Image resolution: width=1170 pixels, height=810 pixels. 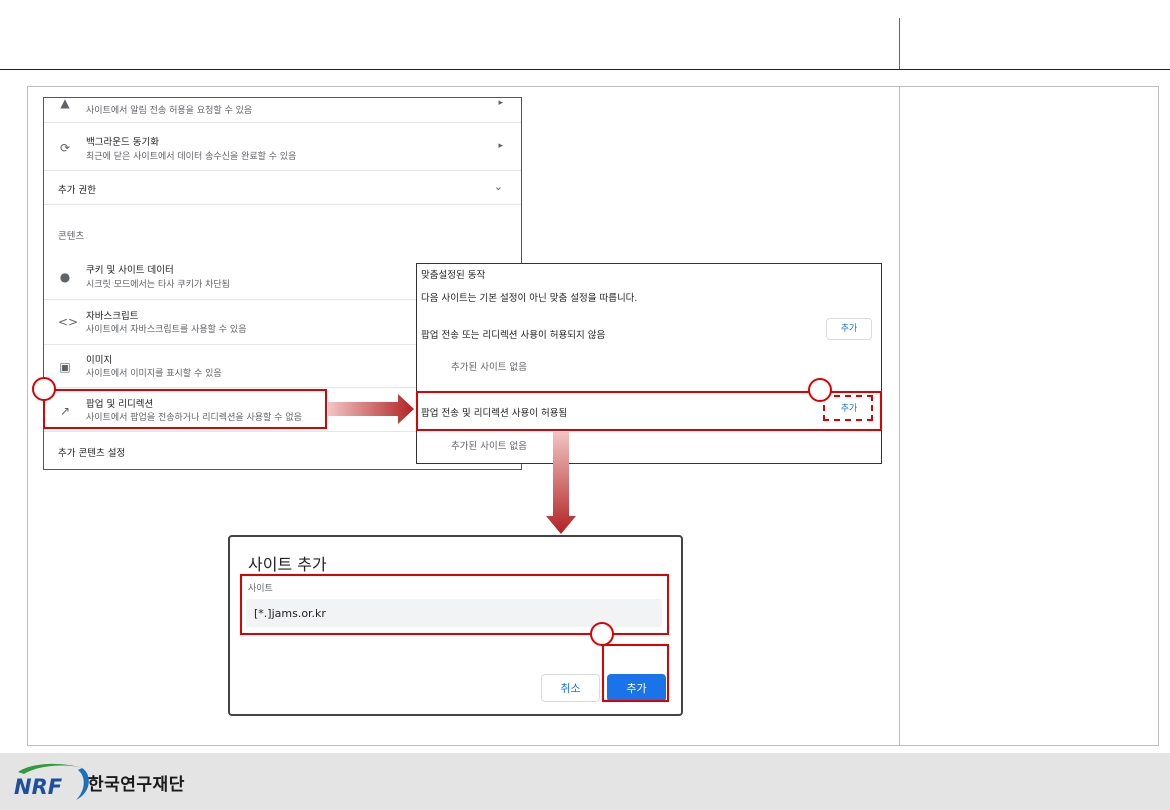 I want to click on annotation-connector, so click(x=597, y=639).